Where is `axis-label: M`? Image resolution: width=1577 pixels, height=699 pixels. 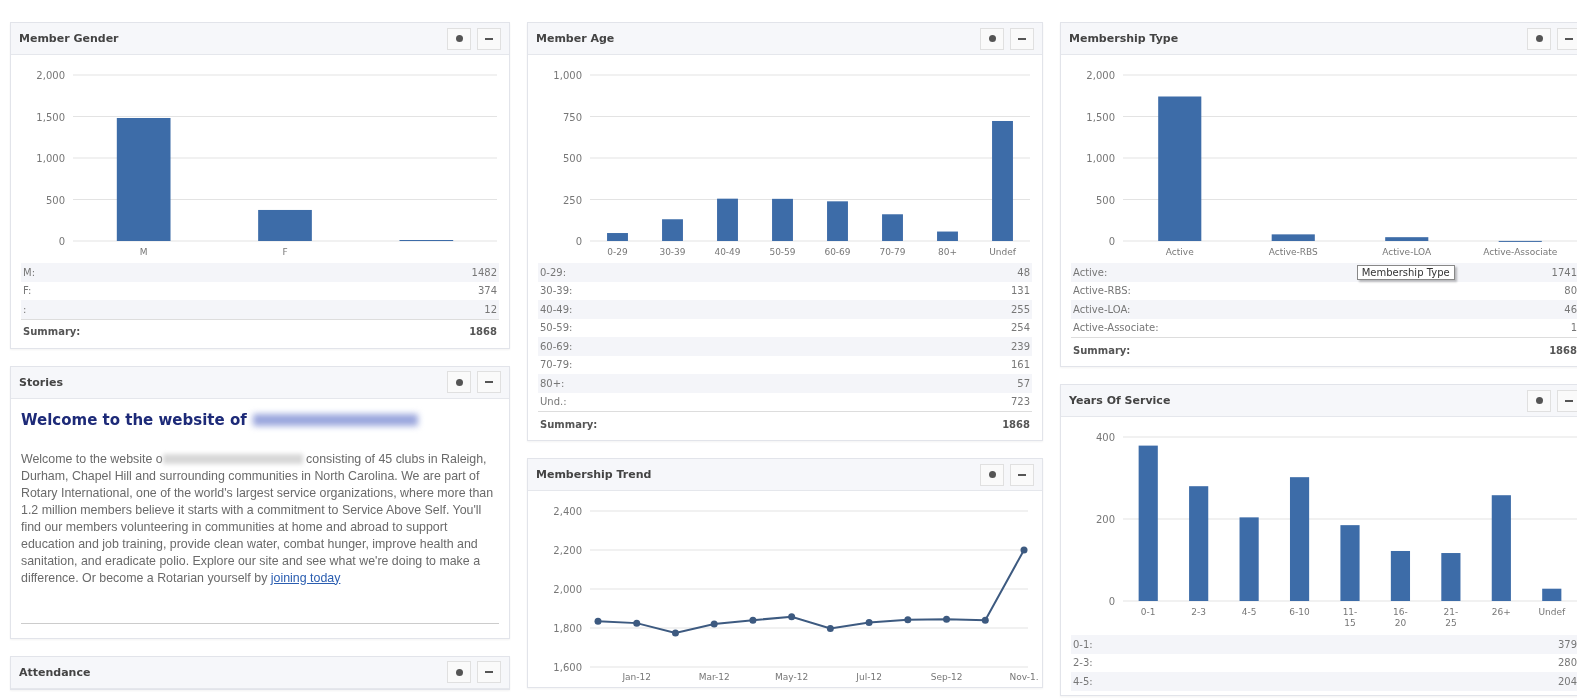
axis-label: M is located at coordinates (143, 252).